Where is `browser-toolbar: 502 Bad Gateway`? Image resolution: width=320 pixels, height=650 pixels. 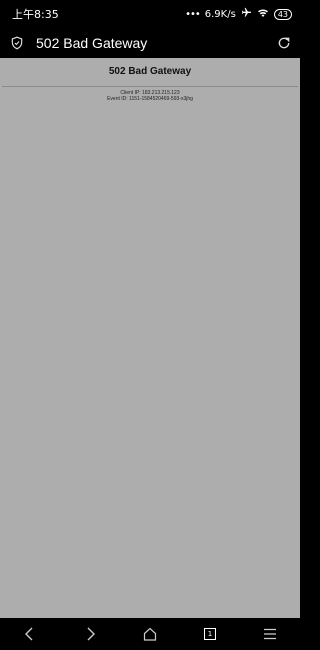 browser-toolbar: 502 Bad Gateway is located at coordinates (150, 43).